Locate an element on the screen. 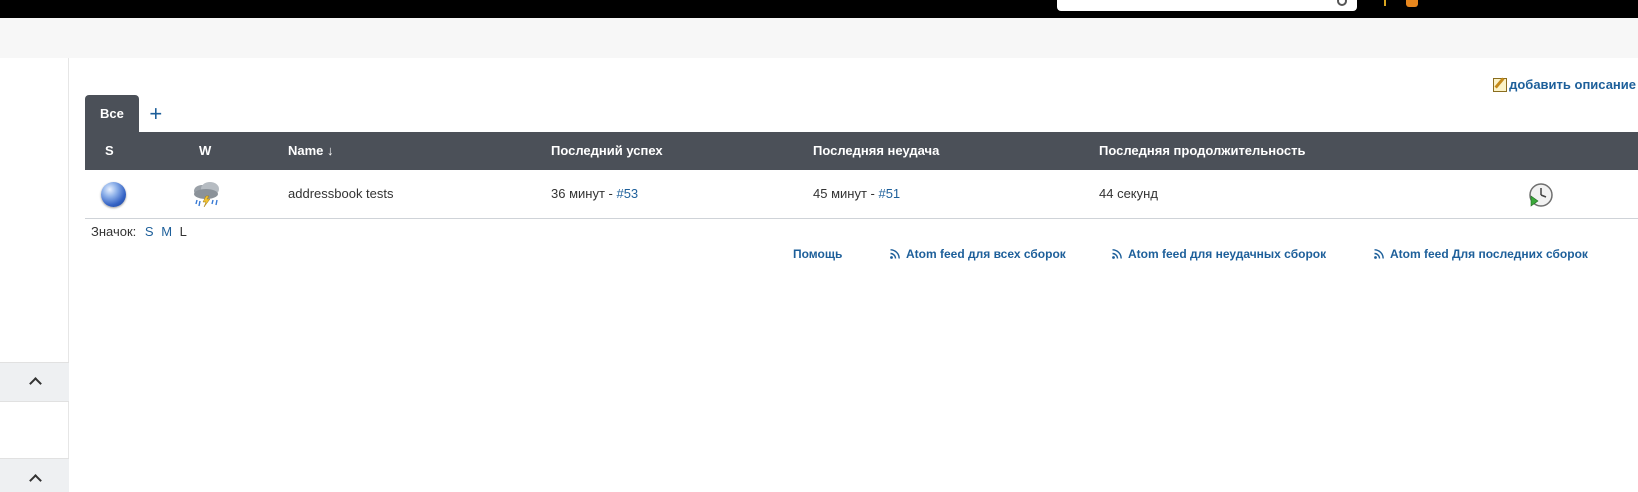 This screenshot has width=1638, height=492. thunderstorm-weather-icon is located at coordinates (207, 194).